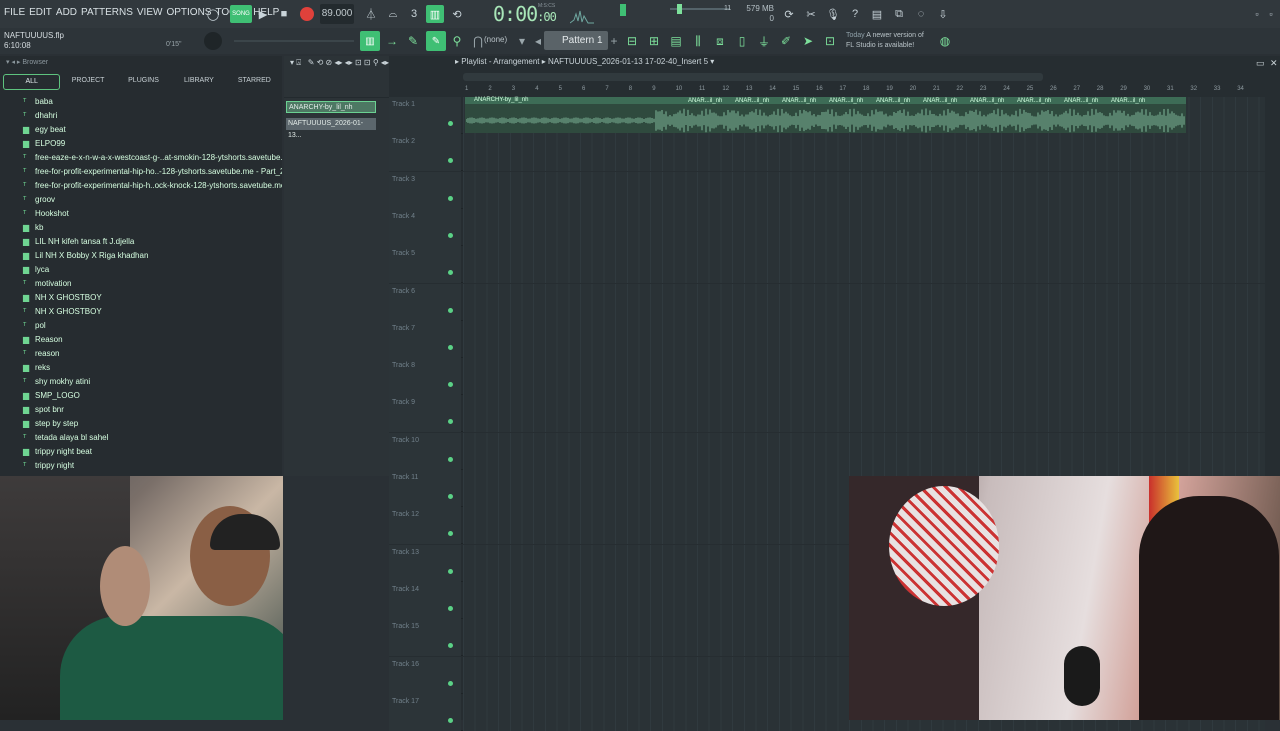 Image resolution: width=1280 pixels, height=731 pixels. Describe the element at coordinates (141, 227) in the screenshot. I see `browser-item: ▆ kb` at that location.